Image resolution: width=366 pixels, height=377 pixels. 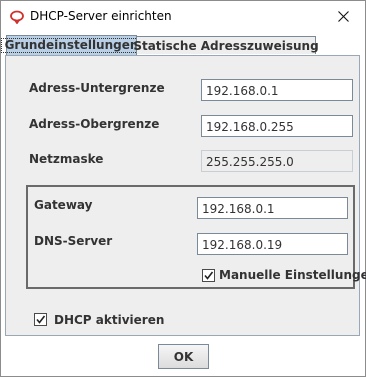 I want to click on netmask-label: Netzmaske, so click(x=66, y=159).